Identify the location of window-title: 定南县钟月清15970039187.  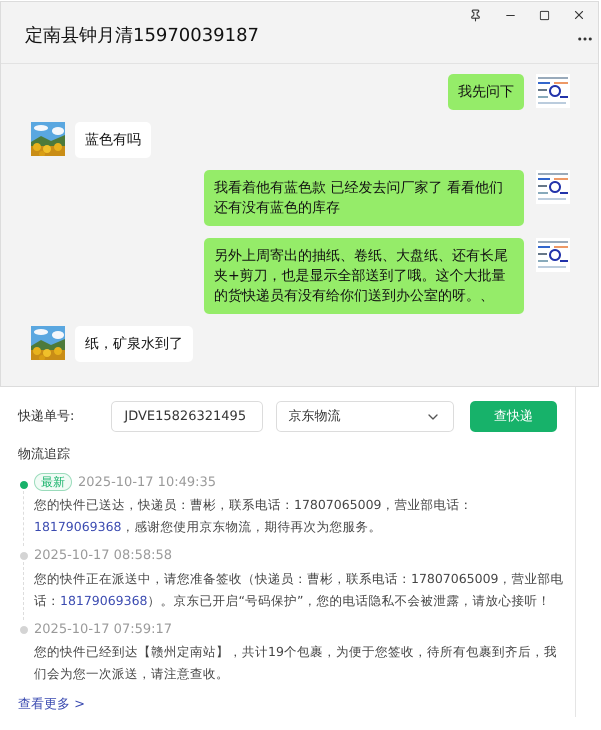
(142, 36).